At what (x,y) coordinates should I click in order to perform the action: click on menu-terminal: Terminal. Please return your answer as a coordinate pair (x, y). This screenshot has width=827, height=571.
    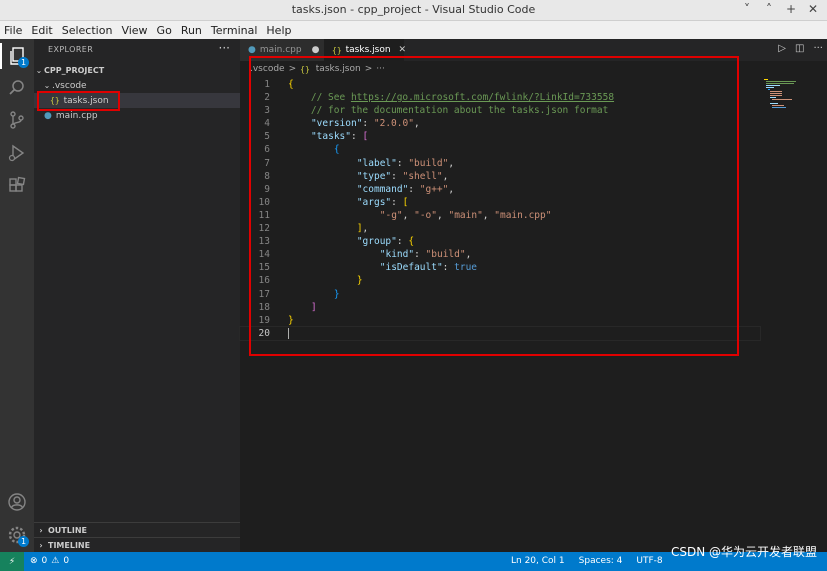
    Looking at the image, I should click on (234, 30).